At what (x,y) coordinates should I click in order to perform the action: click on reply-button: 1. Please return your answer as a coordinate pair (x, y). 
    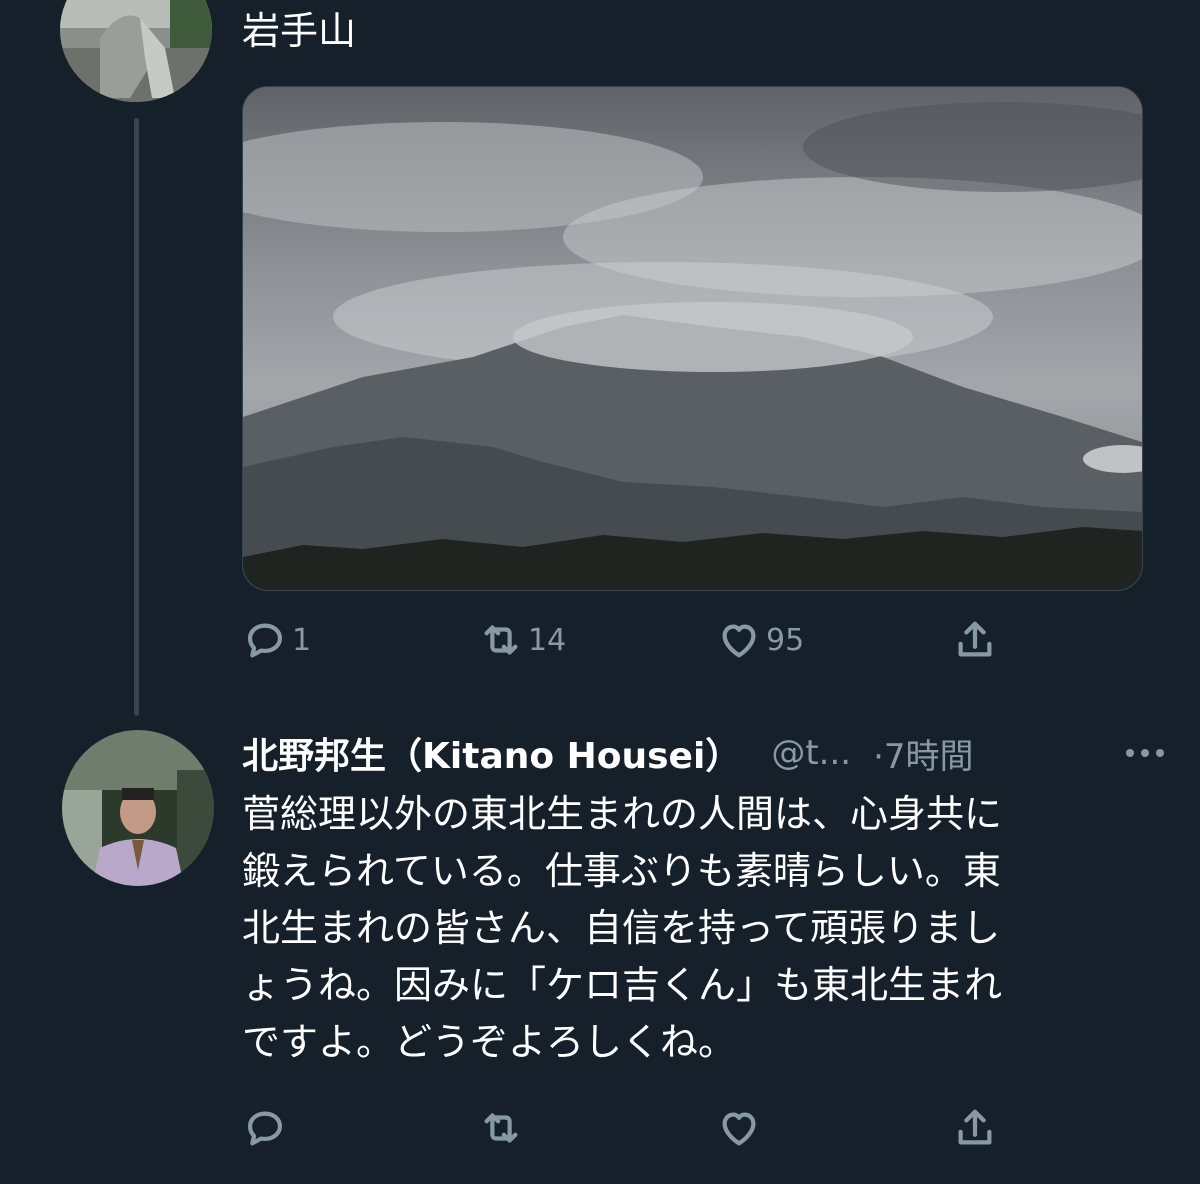
    Looking at the image, I should click on (276, 640).